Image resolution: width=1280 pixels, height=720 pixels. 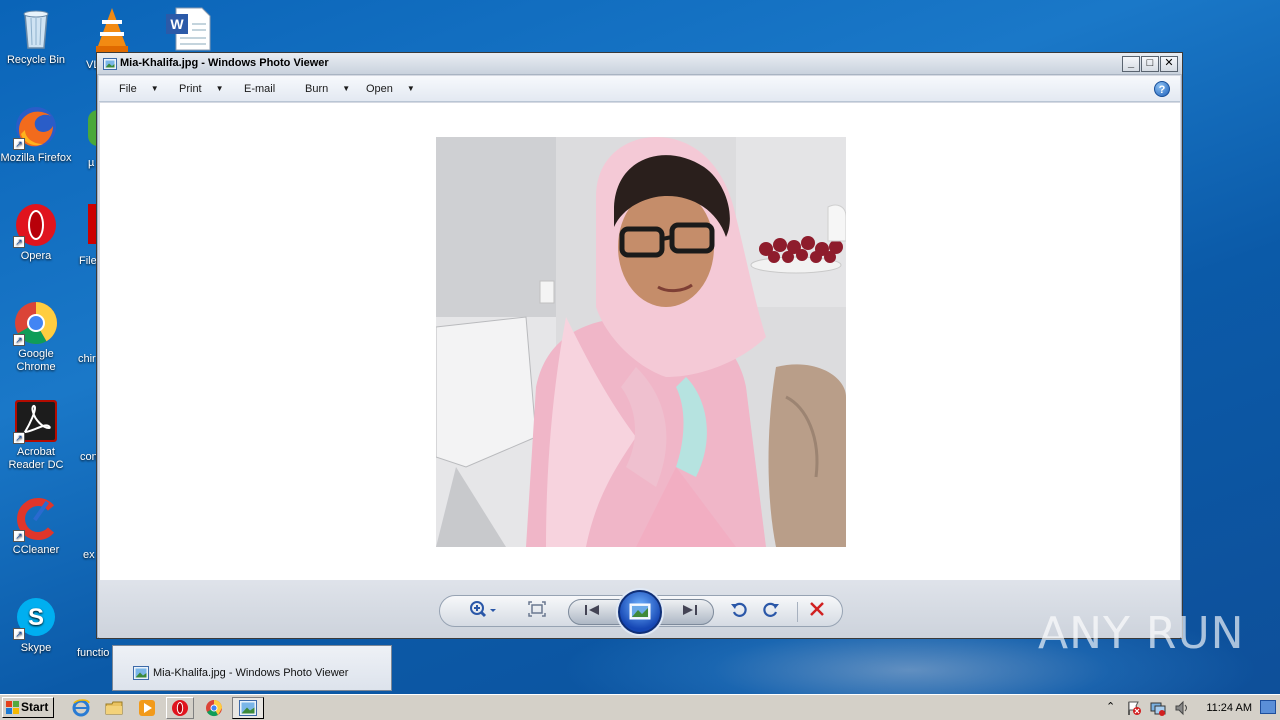 I want to click on svg-text: S, so click(x=36, y=617).